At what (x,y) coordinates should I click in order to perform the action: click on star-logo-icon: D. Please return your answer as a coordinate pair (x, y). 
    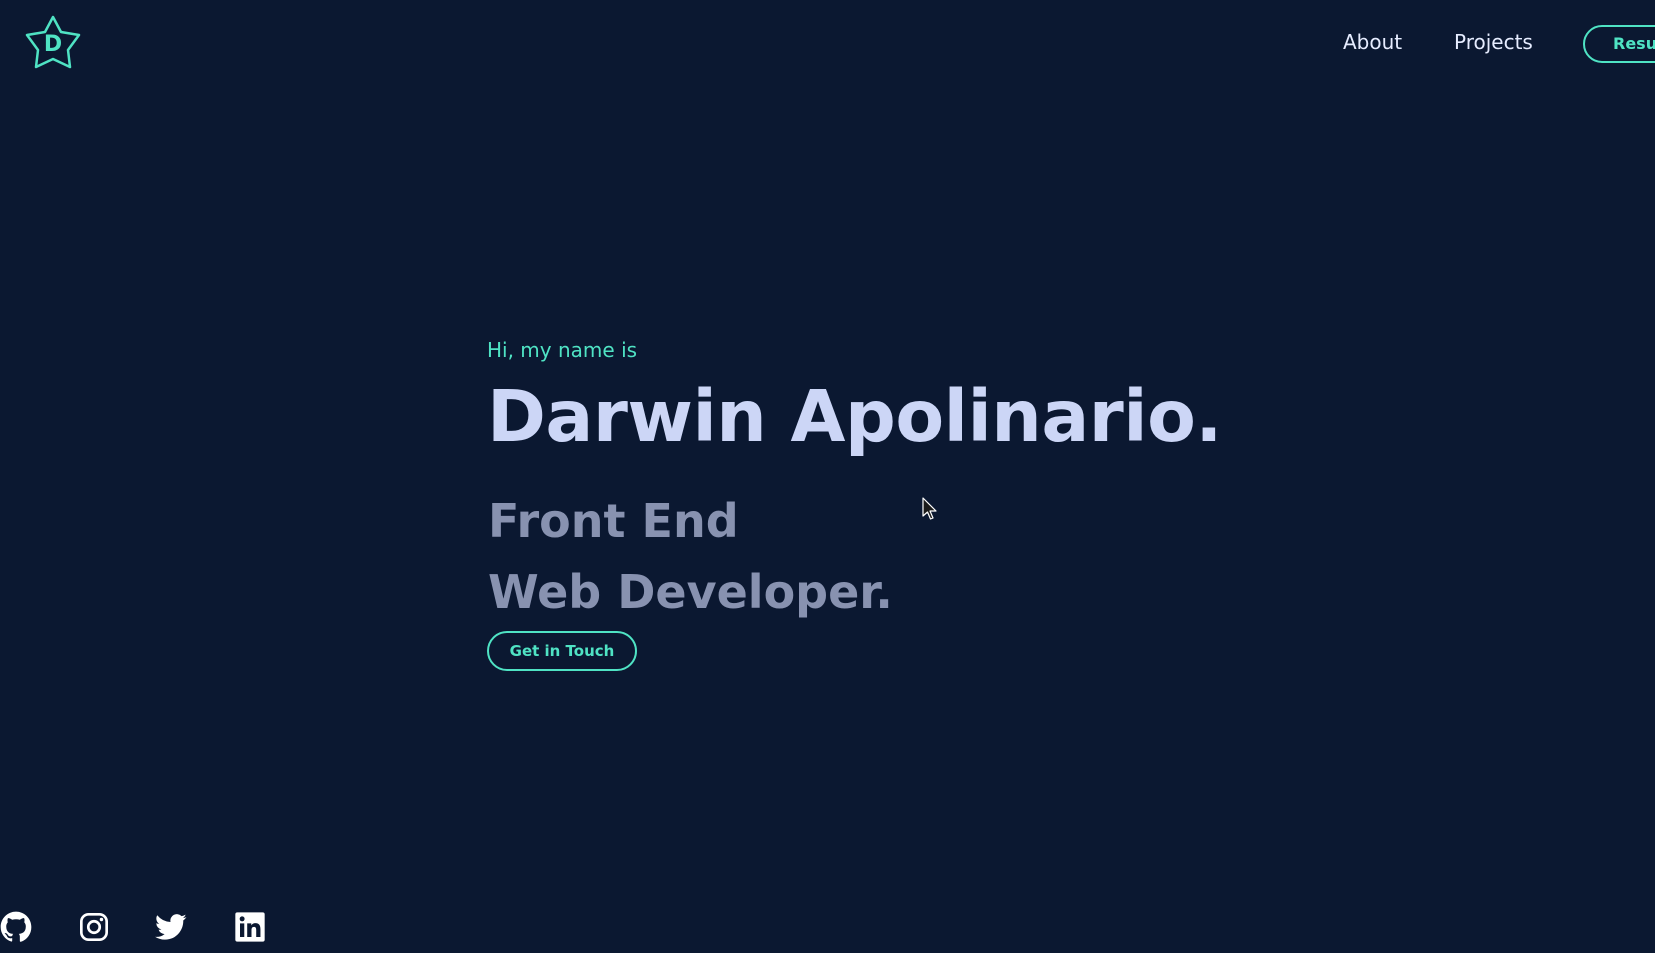
    Looking at the image, I should click on (53, 42).